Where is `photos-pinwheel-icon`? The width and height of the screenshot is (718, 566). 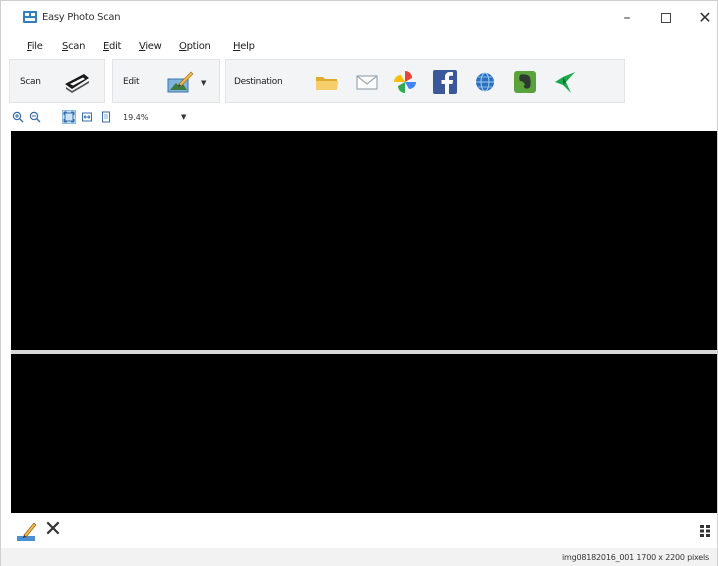
photos-pinwheel-icon is located at coordinates (405, 82).